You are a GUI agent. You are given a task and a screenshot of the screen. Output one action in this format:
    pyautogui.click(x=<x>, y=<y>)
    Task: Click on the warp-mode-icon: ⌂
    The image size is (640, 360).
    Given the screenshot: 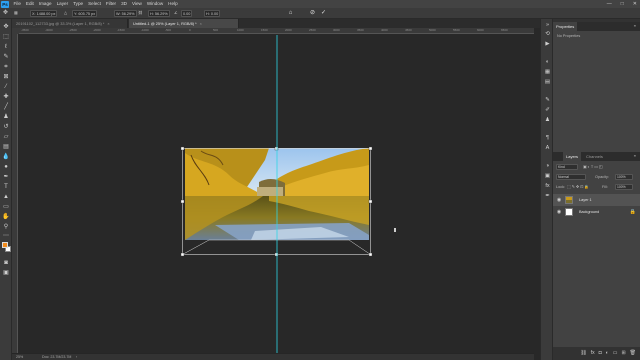 What is the action you would take?
    pyautogui.click(x=290, y=13)
    